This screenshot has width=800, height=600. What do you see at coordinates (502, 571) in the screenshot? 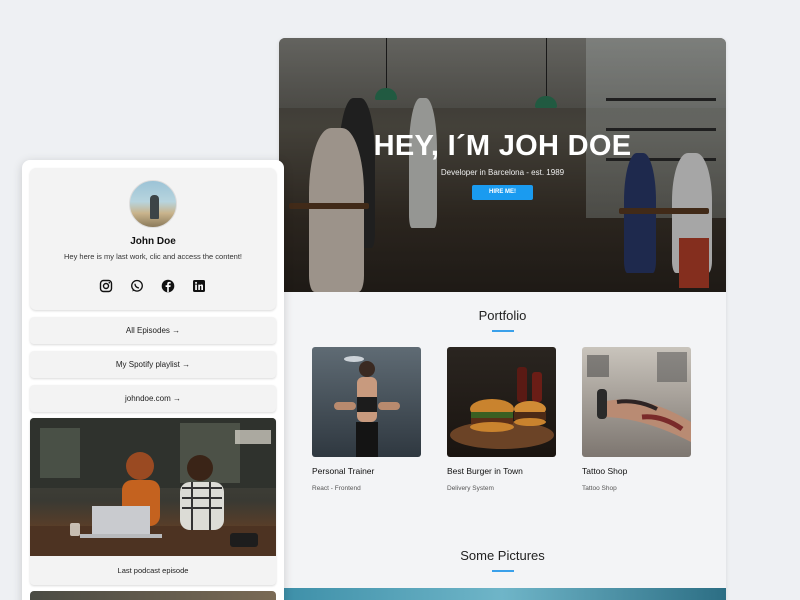
I see `pictures-underline` at bounding box center [502, 571].